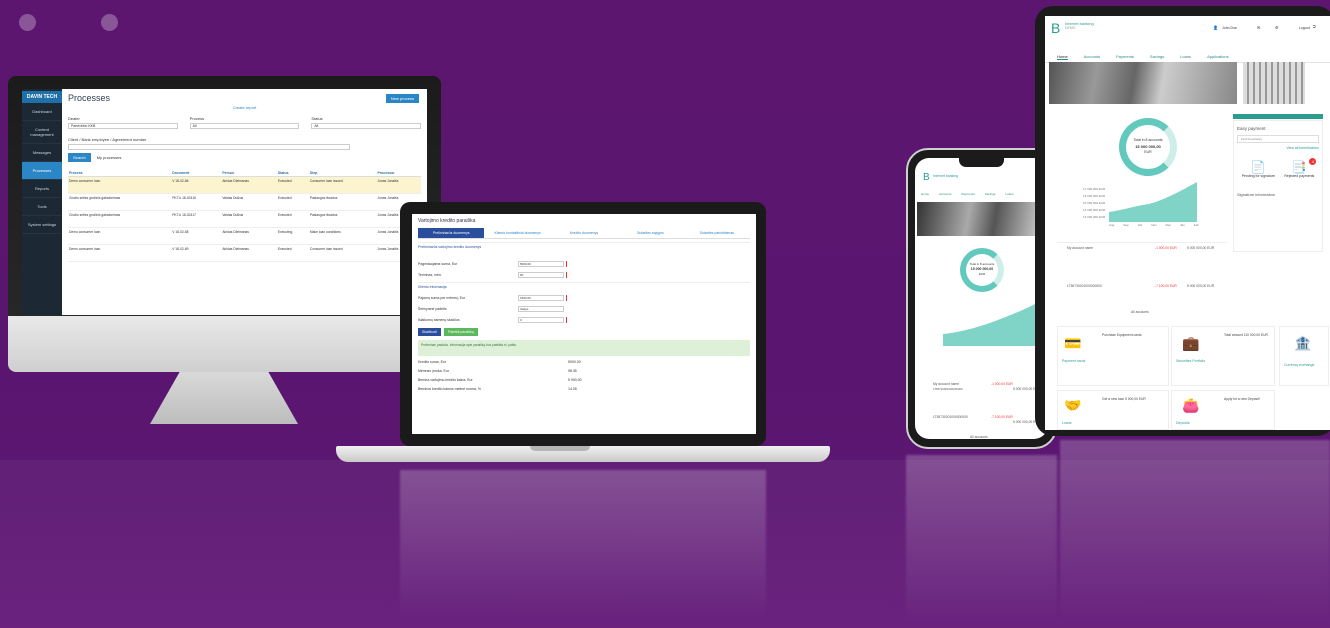 The image size is (1330, 628). Describe the element at coordinates (1112, 225) in the screenshot. I see `x-tick: Aug` at that location.